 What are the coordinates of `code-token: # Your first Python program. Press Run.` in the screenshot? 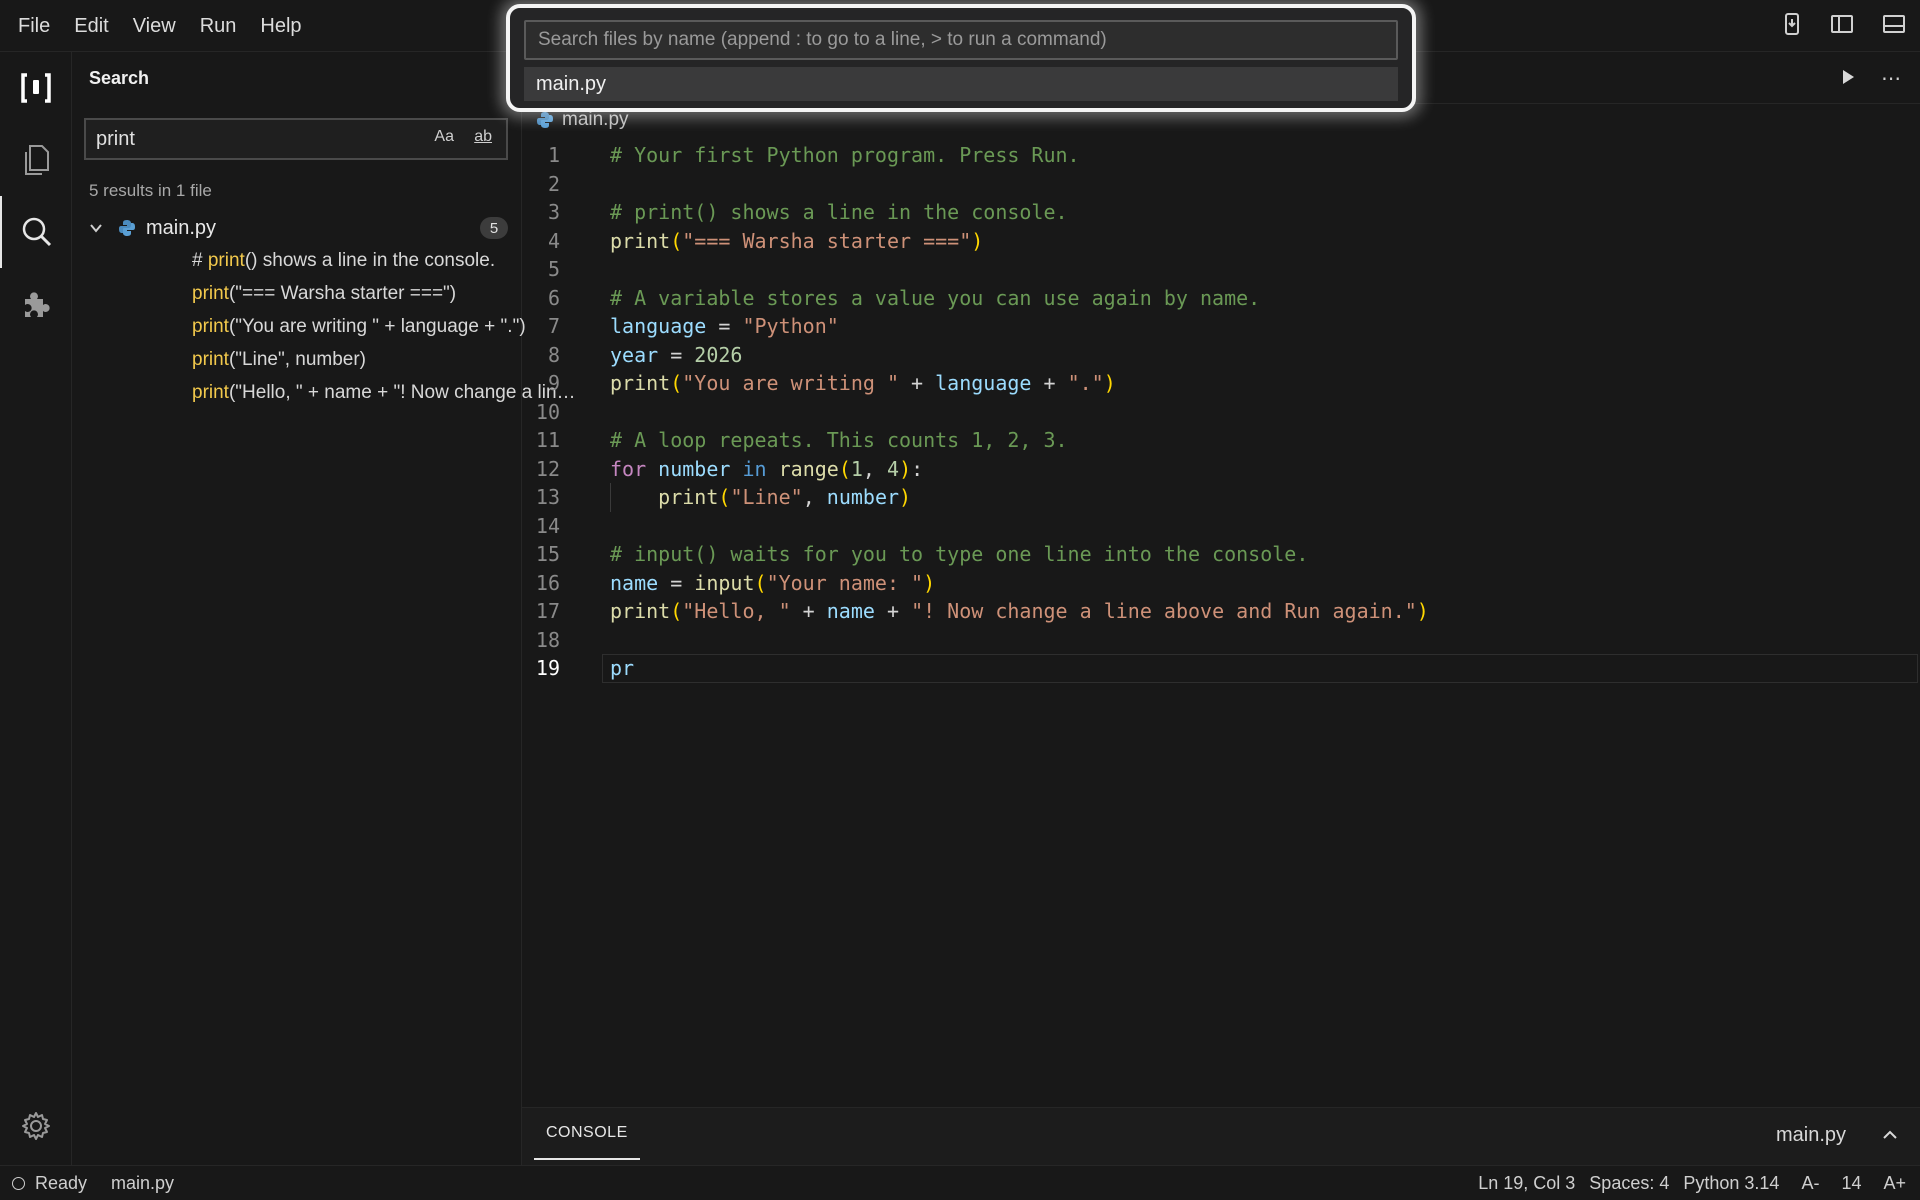 It's located at (845, 155).